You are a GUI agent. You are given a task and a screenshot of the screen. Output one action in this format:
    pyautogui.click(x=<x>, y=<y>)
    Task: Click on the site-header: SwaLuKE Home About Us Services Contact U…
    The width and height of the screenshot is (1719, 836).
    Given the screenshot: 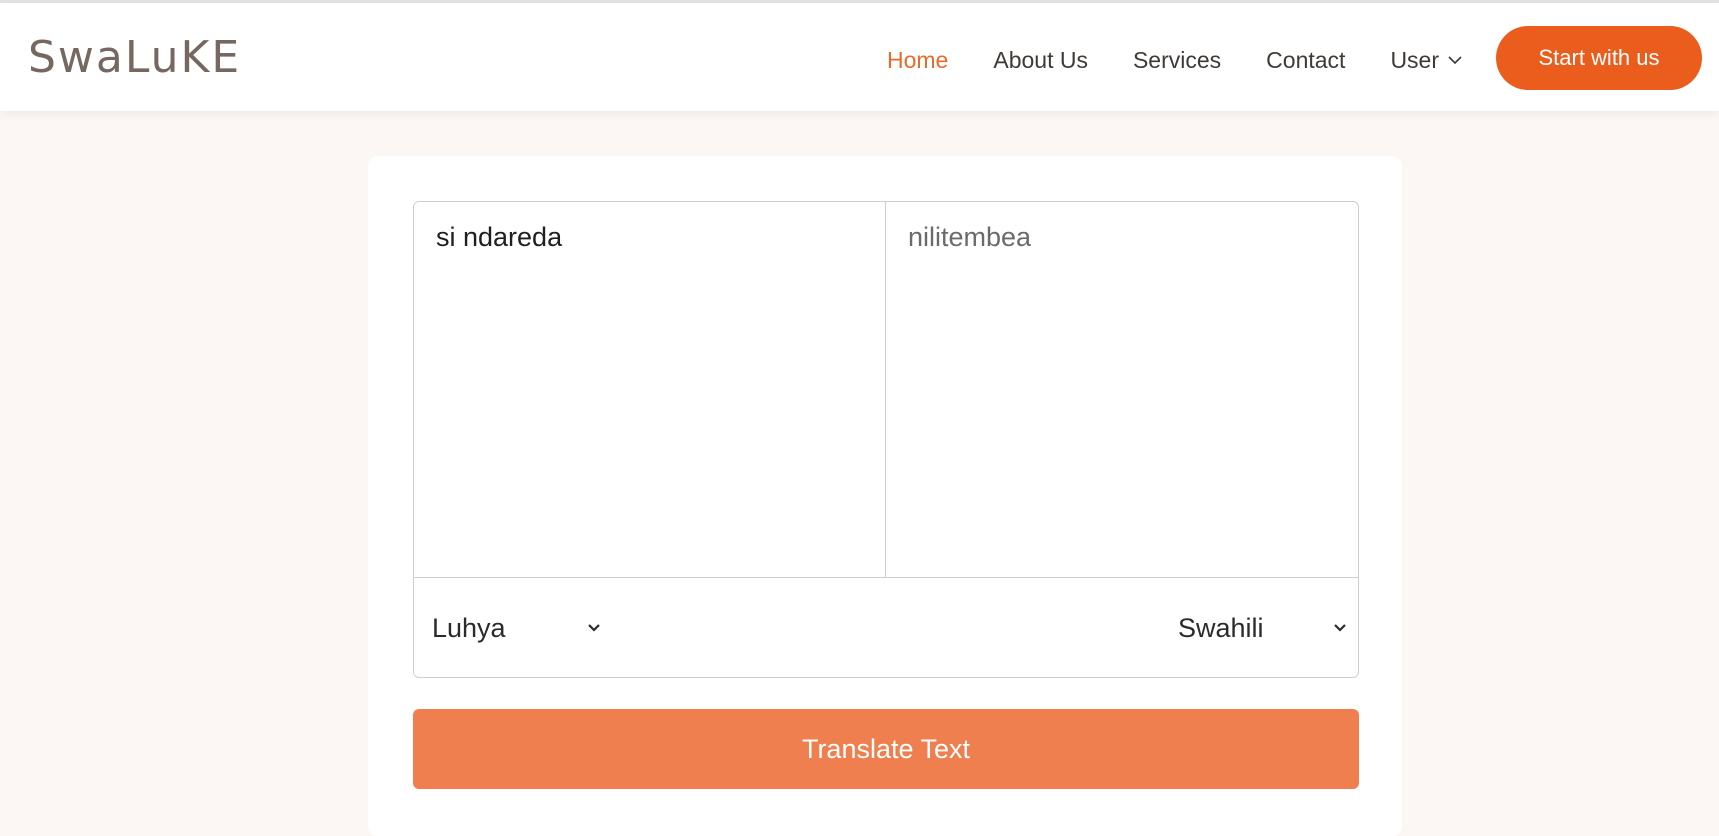 What is the action you would take?
    pyautogui.click(x=859, y=57)
    